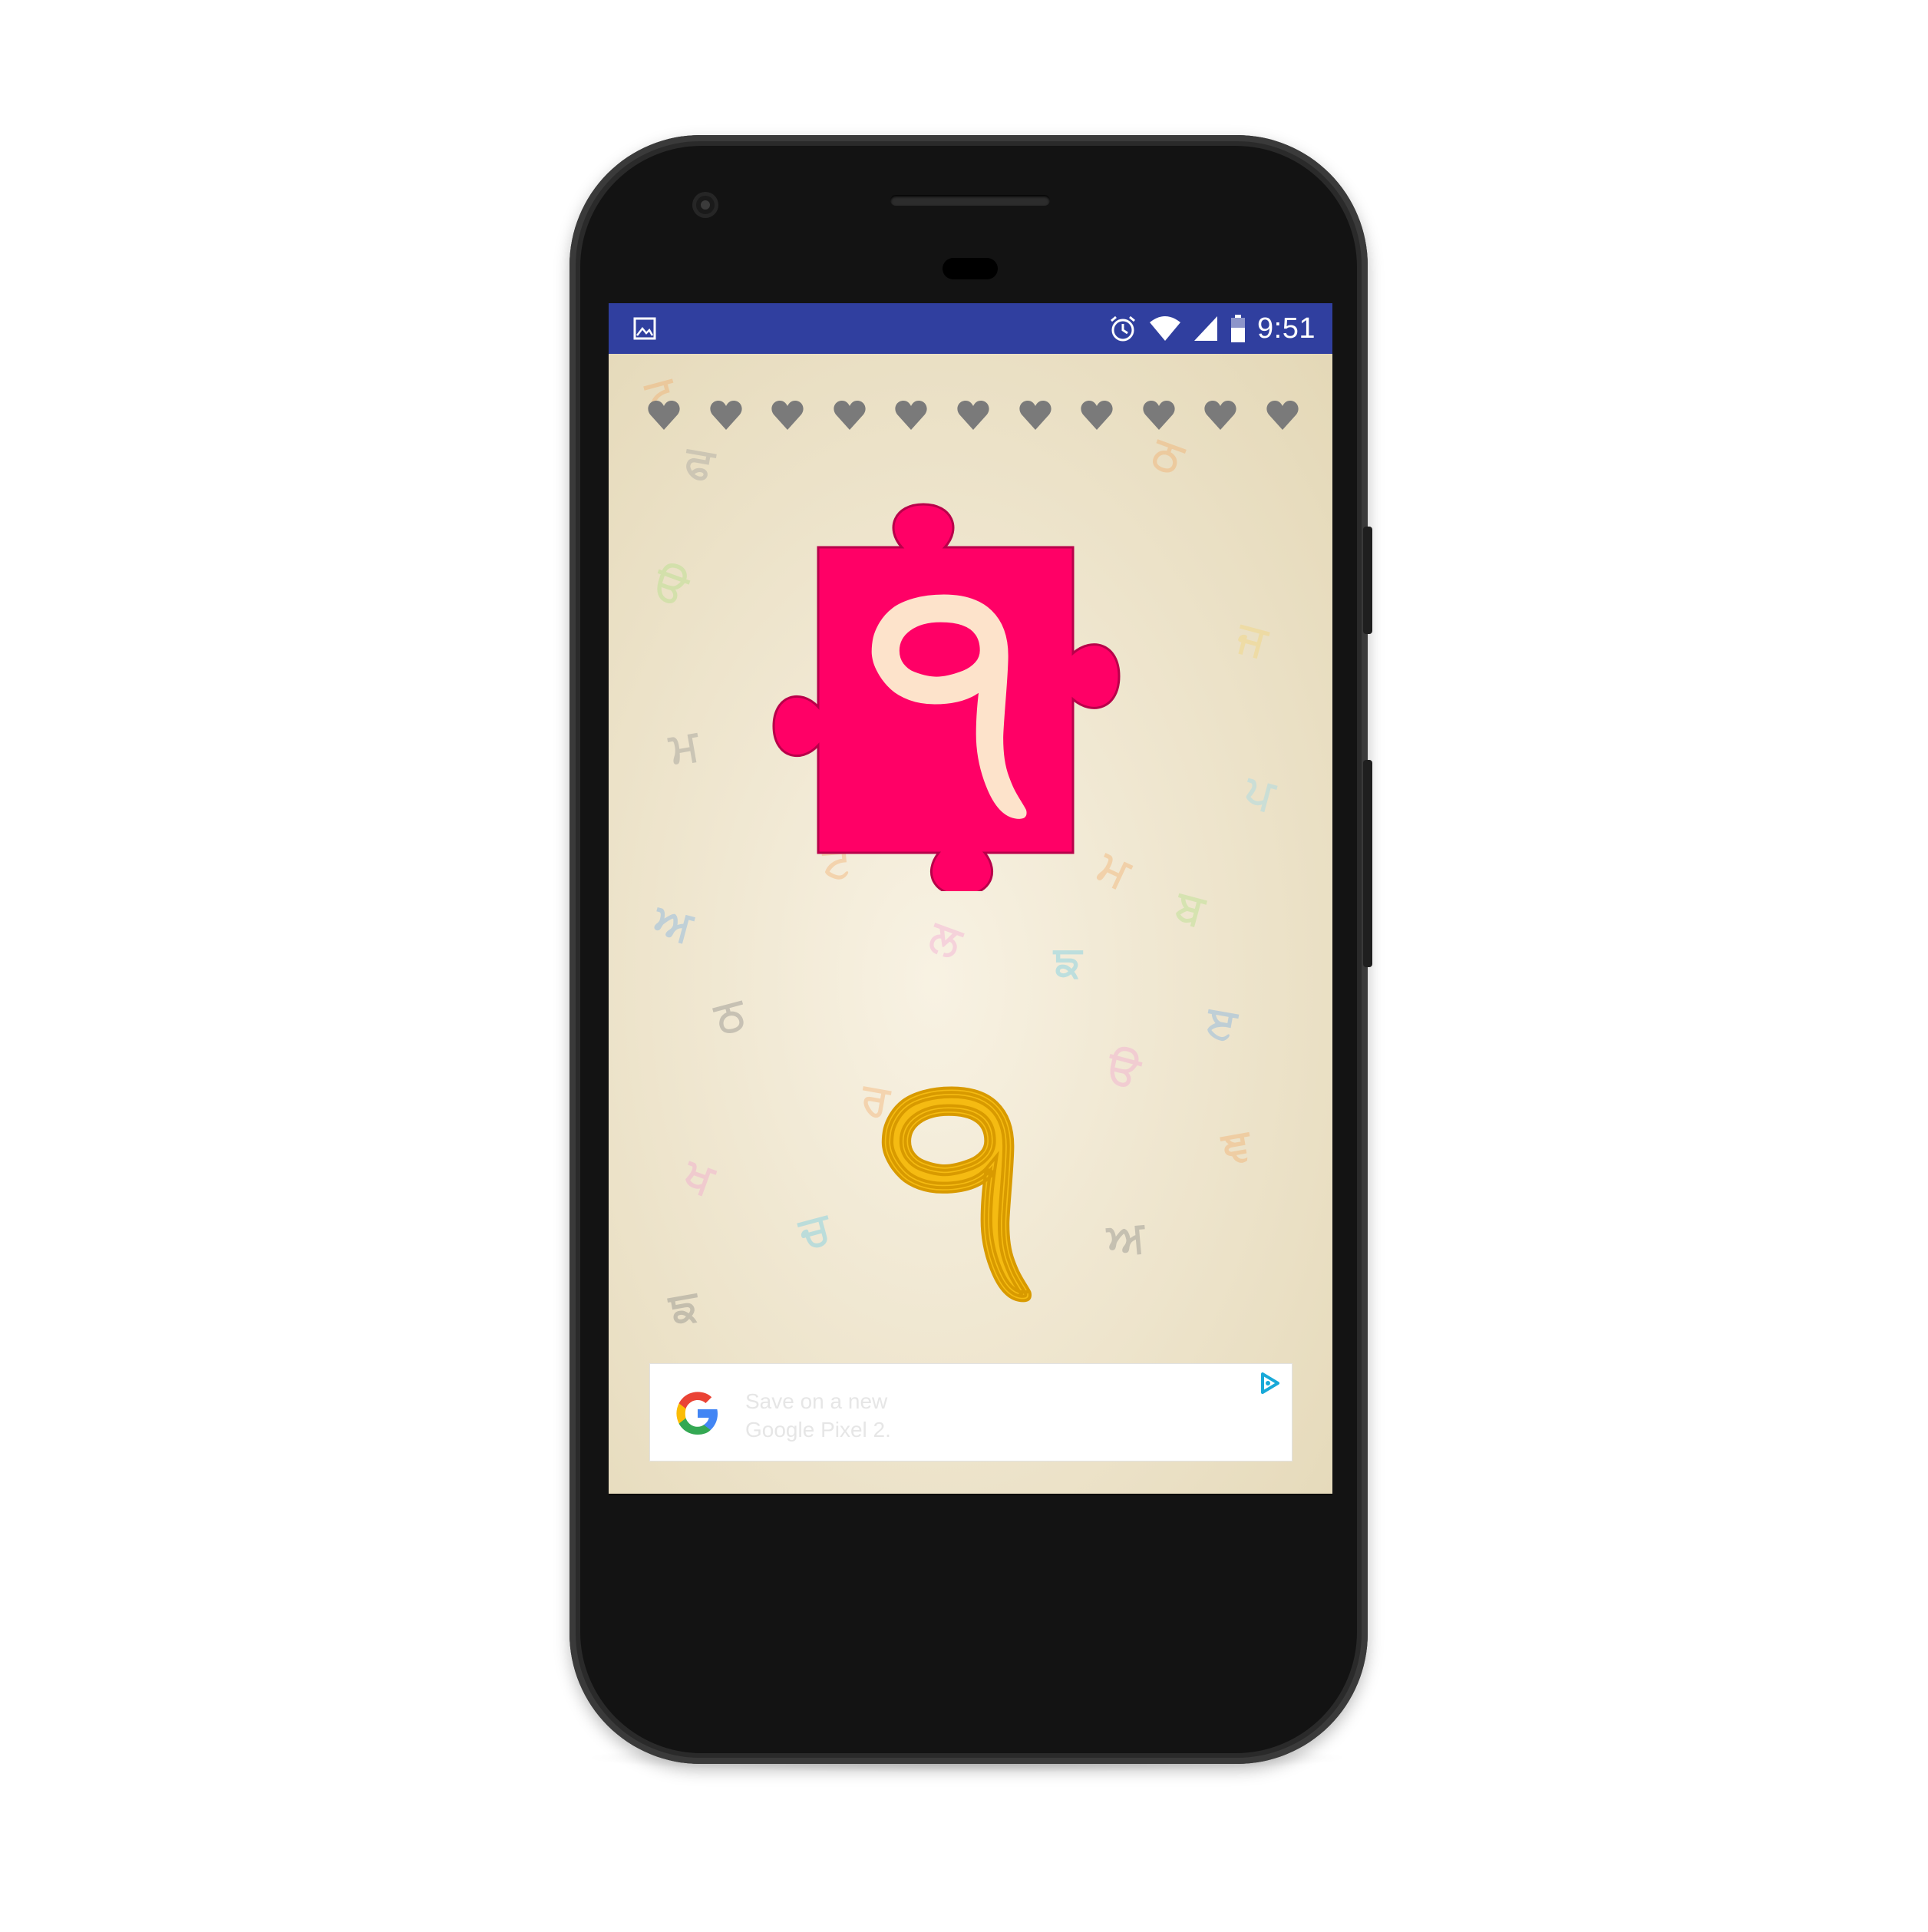  What do you see at coordinates (1368, 580) in the screenshot?
I see `power-button` at bounding box center [1368, 580].